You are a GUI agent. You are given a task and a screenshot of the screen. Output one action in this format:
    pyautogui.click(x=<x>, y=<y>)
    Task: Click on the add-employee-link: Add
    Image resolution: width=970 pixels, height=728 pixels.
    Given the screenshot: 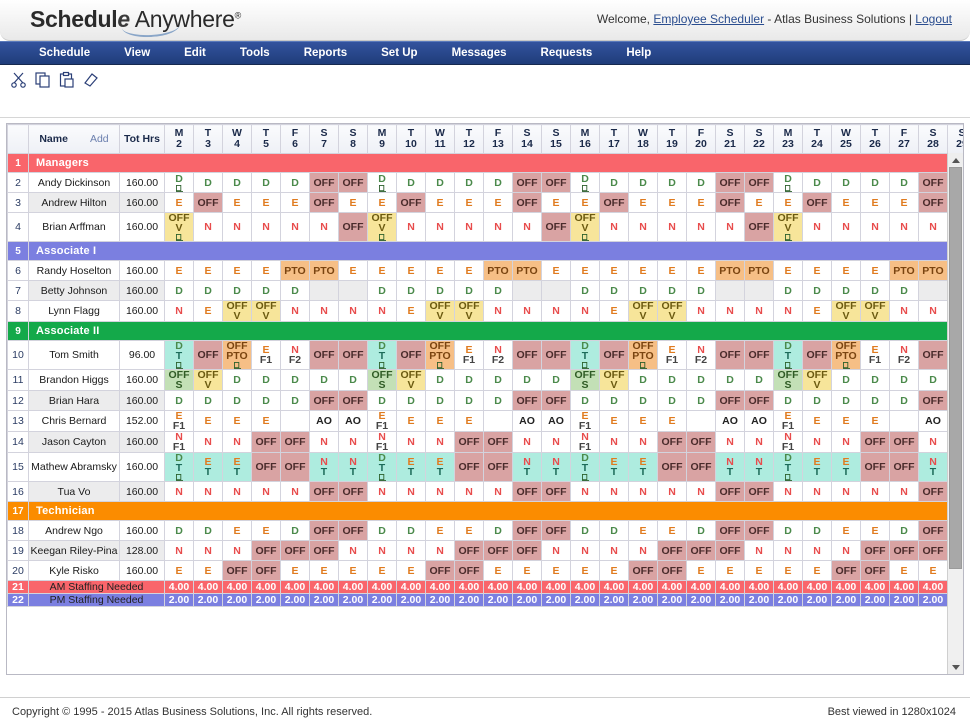 What is the action you would take?
    pyautogui.click(x=99, y=139)
    